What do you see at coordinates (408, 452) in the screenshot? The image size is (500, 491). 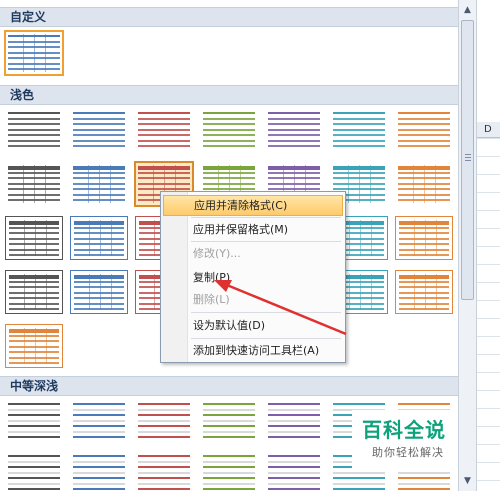 I see `watermark-subtitle: 助你轻松解决` at bounding box center [408, 452].